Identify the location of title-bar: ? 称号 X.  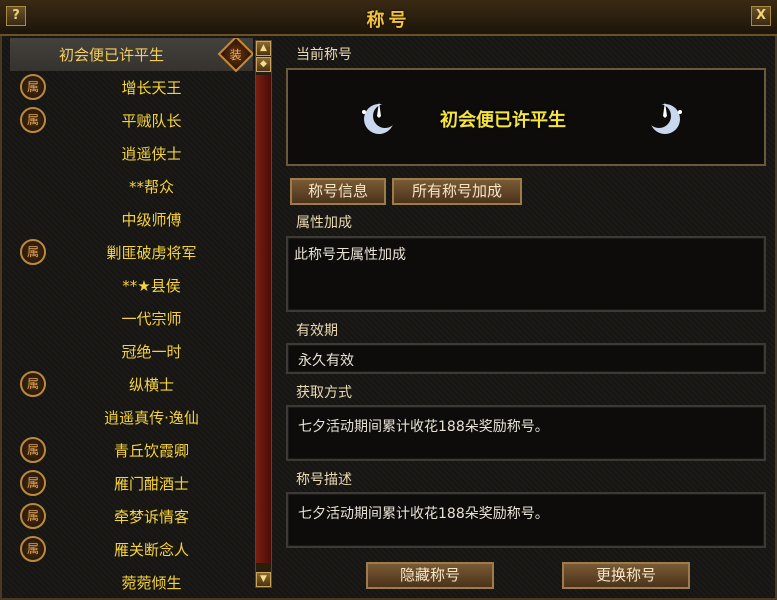
(388, 18).